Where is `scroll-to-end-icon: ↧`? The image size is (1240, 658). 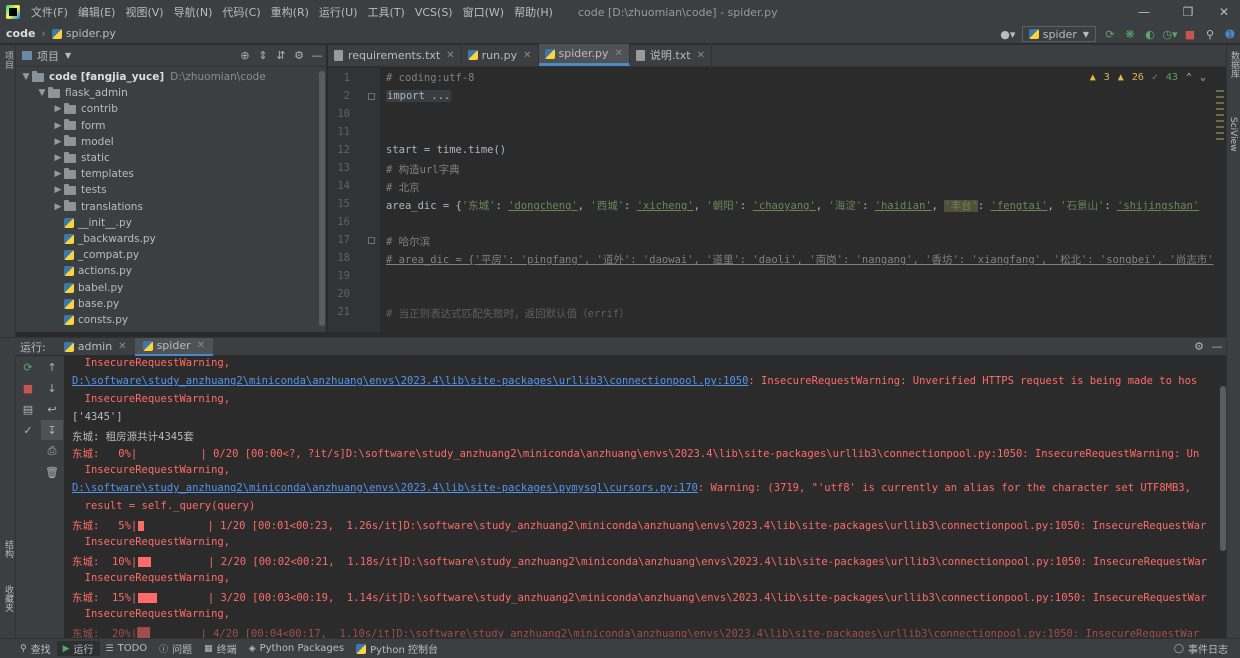
scroll-to-end-icon: ↧ is located at coordinates (52, 430).